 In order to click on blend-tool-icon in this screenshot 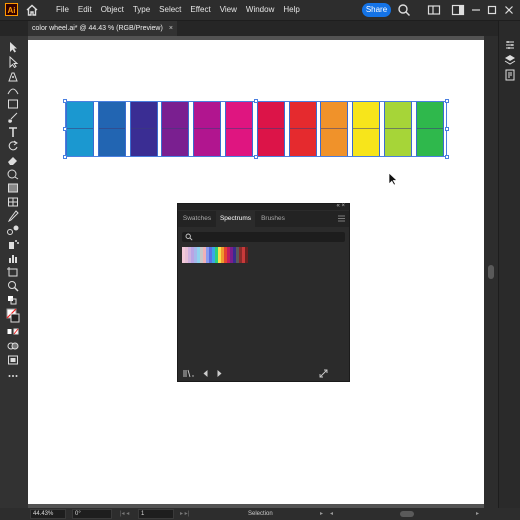, I will do `click(13, 230)`.